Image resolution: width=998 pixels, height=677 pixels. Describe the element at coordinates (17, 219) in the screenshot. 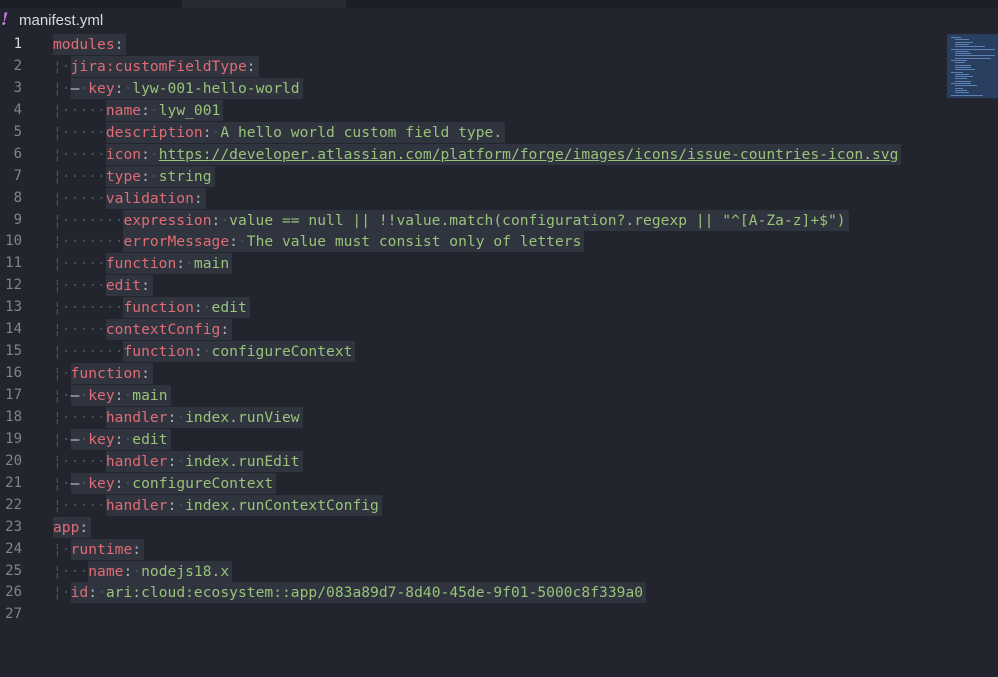

I see `line-number: 9` at that location.